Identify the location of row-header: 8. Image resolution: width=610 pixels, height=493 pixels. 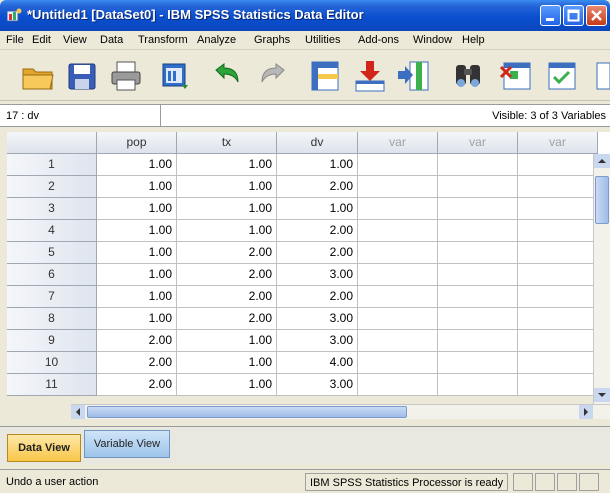
(52, 319).